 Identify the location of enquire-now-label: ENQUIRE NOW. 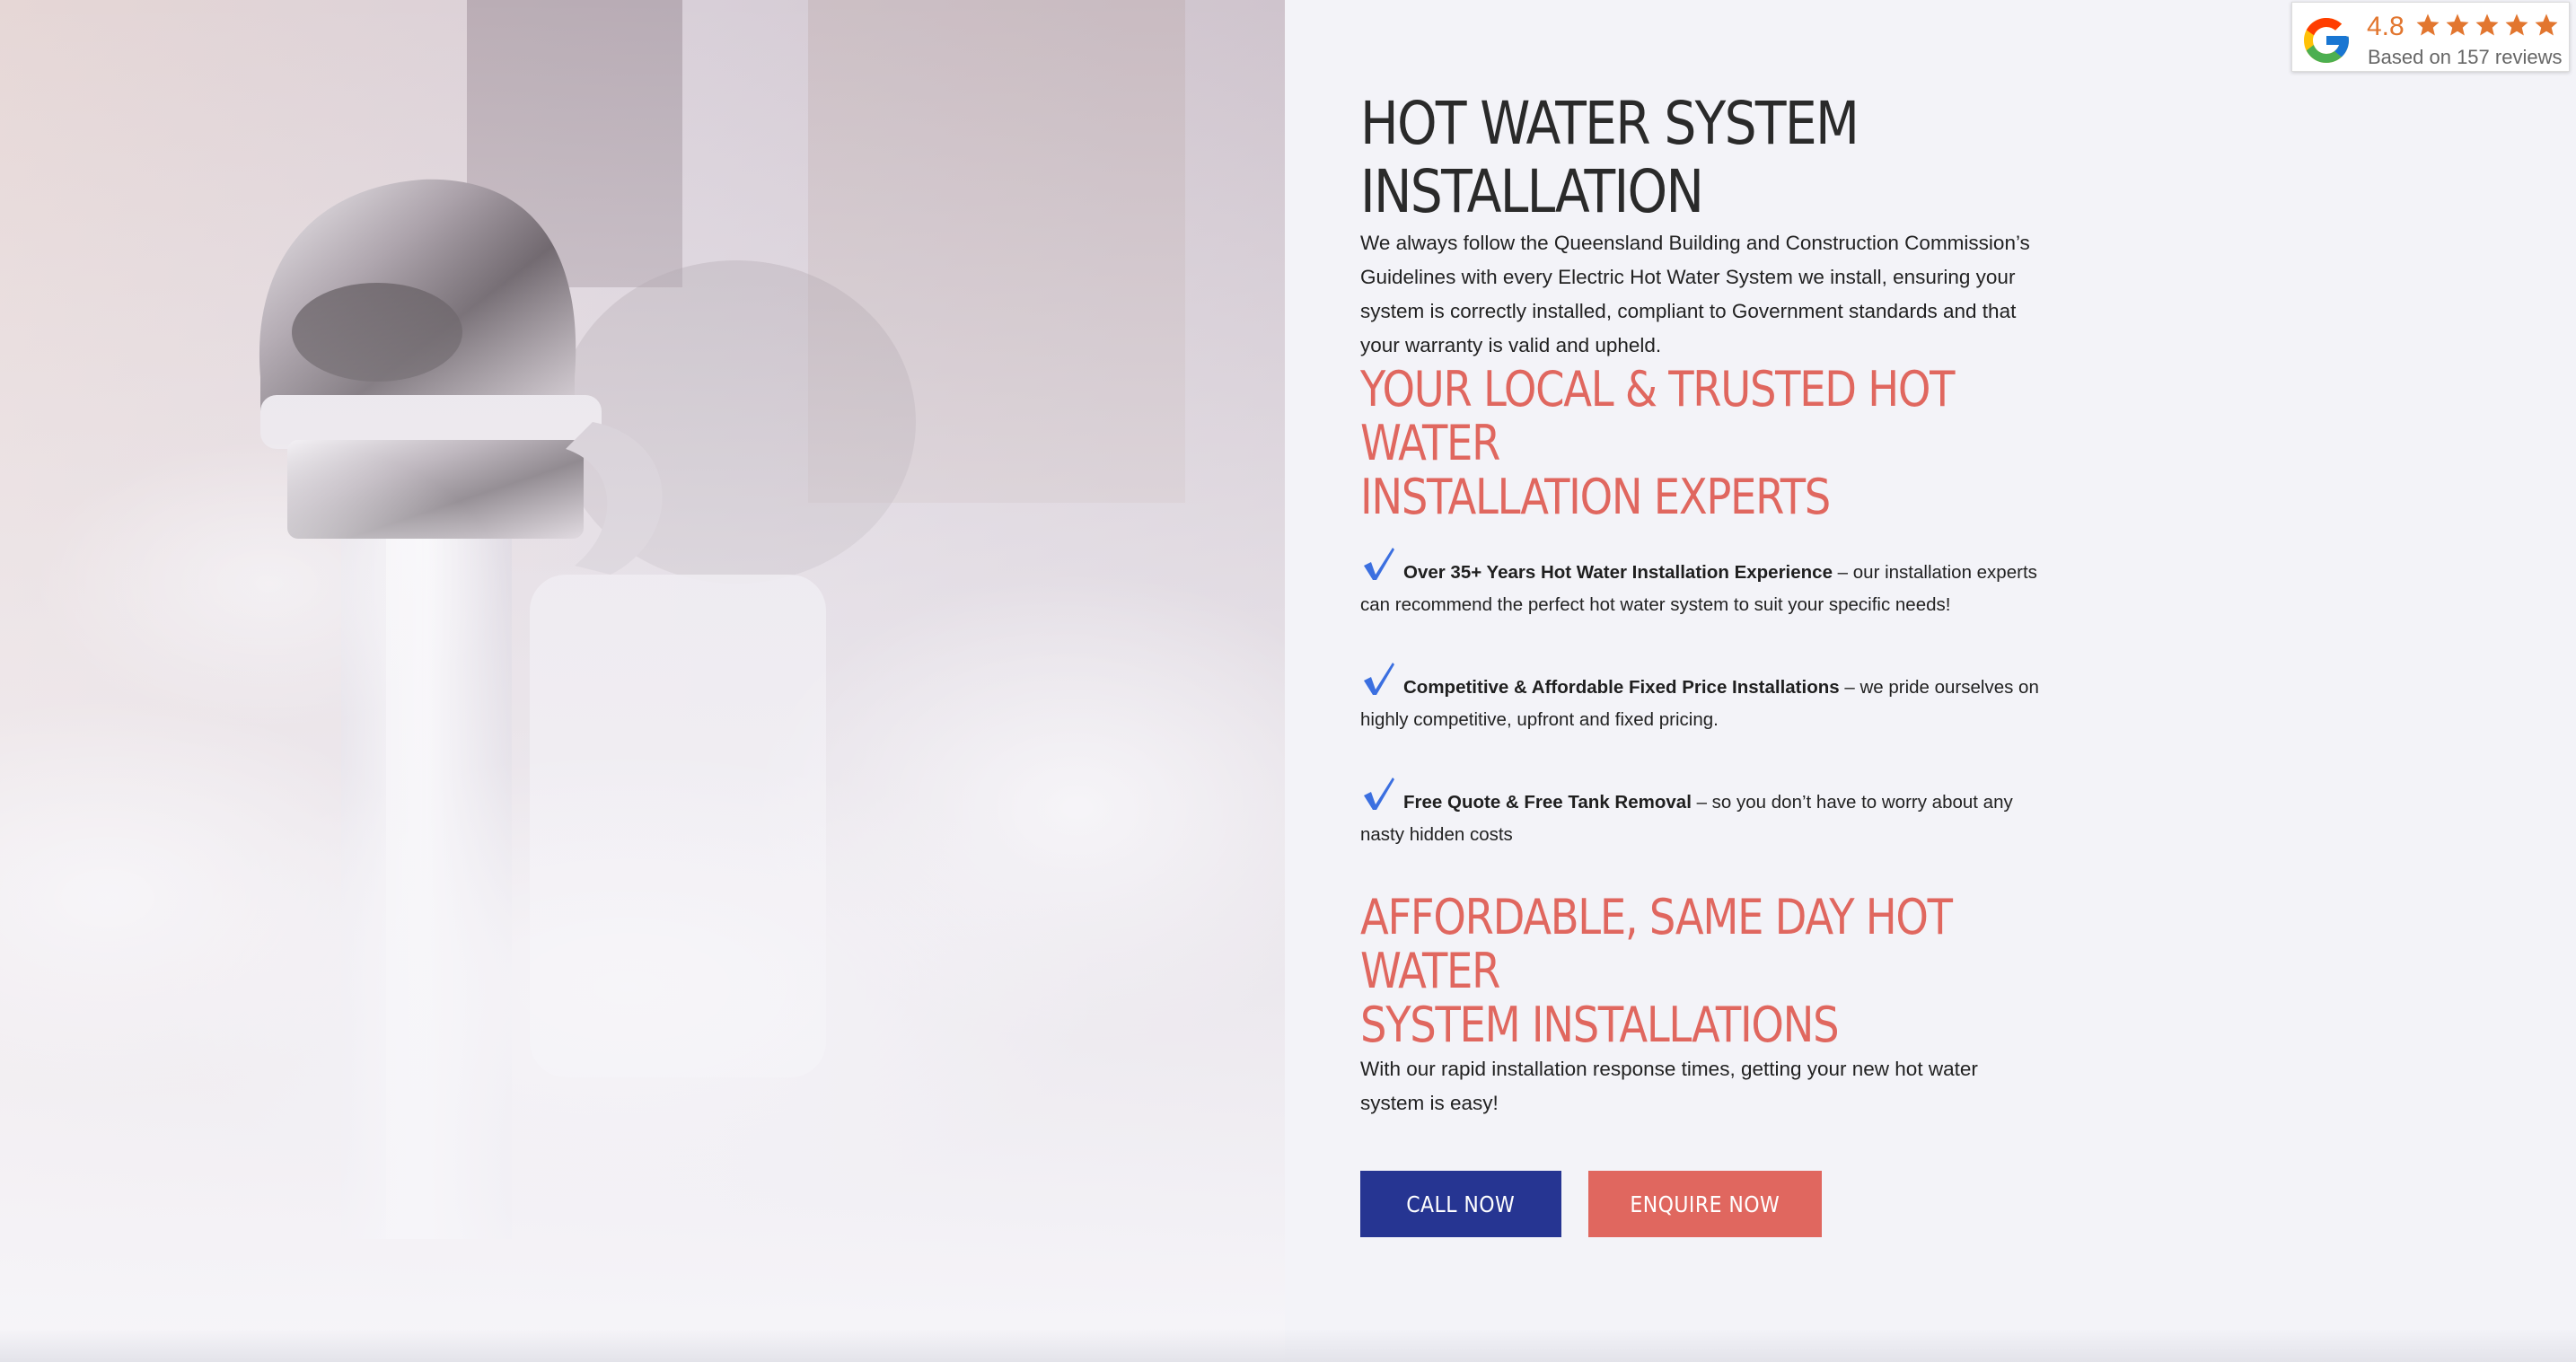
(1705, 1204).